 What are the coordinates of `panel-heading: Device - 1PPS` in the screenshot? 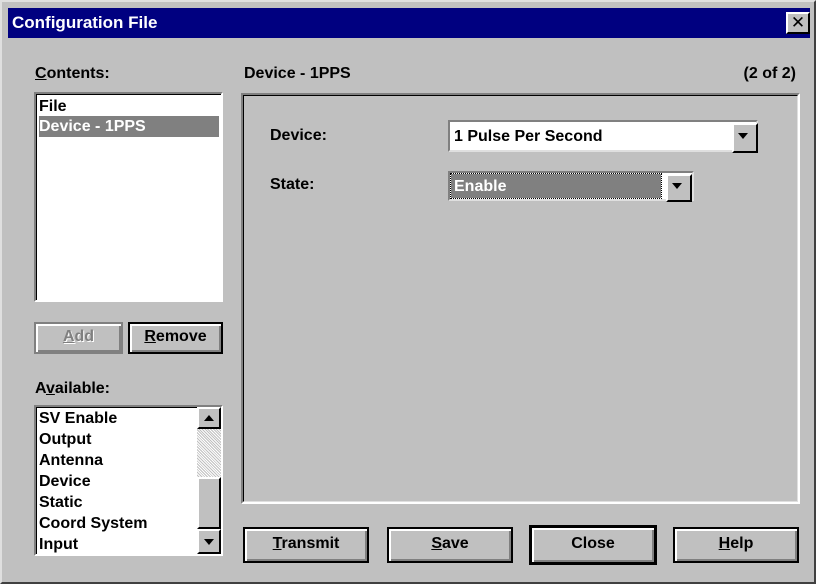 It's located at (297, 73).